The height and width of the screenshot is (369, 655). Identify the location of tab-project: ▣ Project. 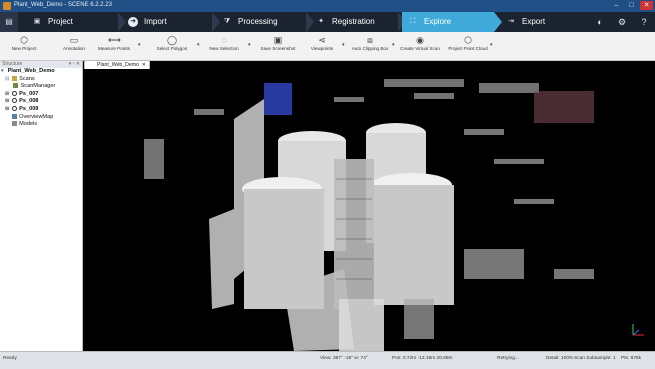
(73, 22).